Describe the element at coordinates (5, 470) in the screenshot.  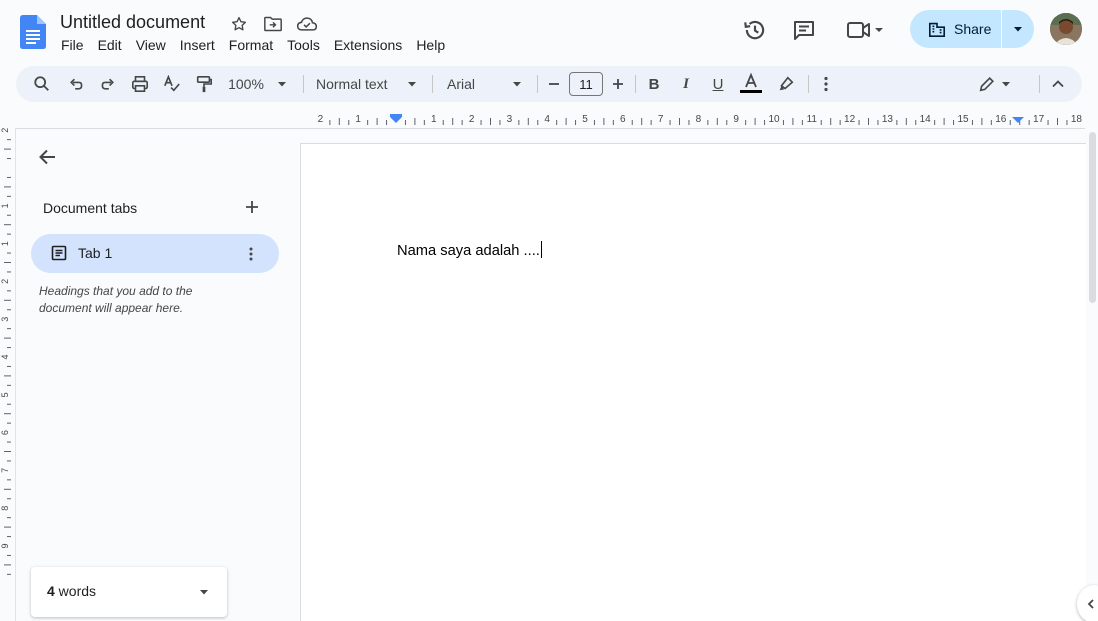
I see `ruler-label: 7` at that location.